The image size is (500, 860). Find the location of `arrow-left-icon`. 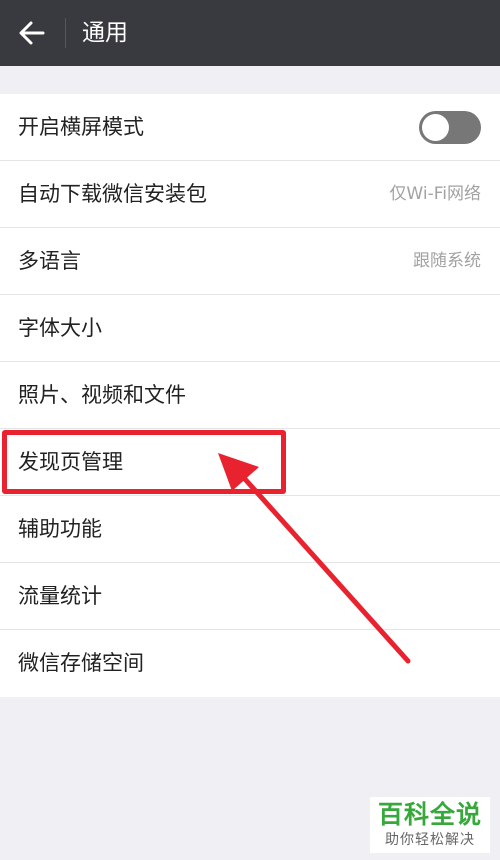

arrow-left-icon is located at coordinates (32, 33).